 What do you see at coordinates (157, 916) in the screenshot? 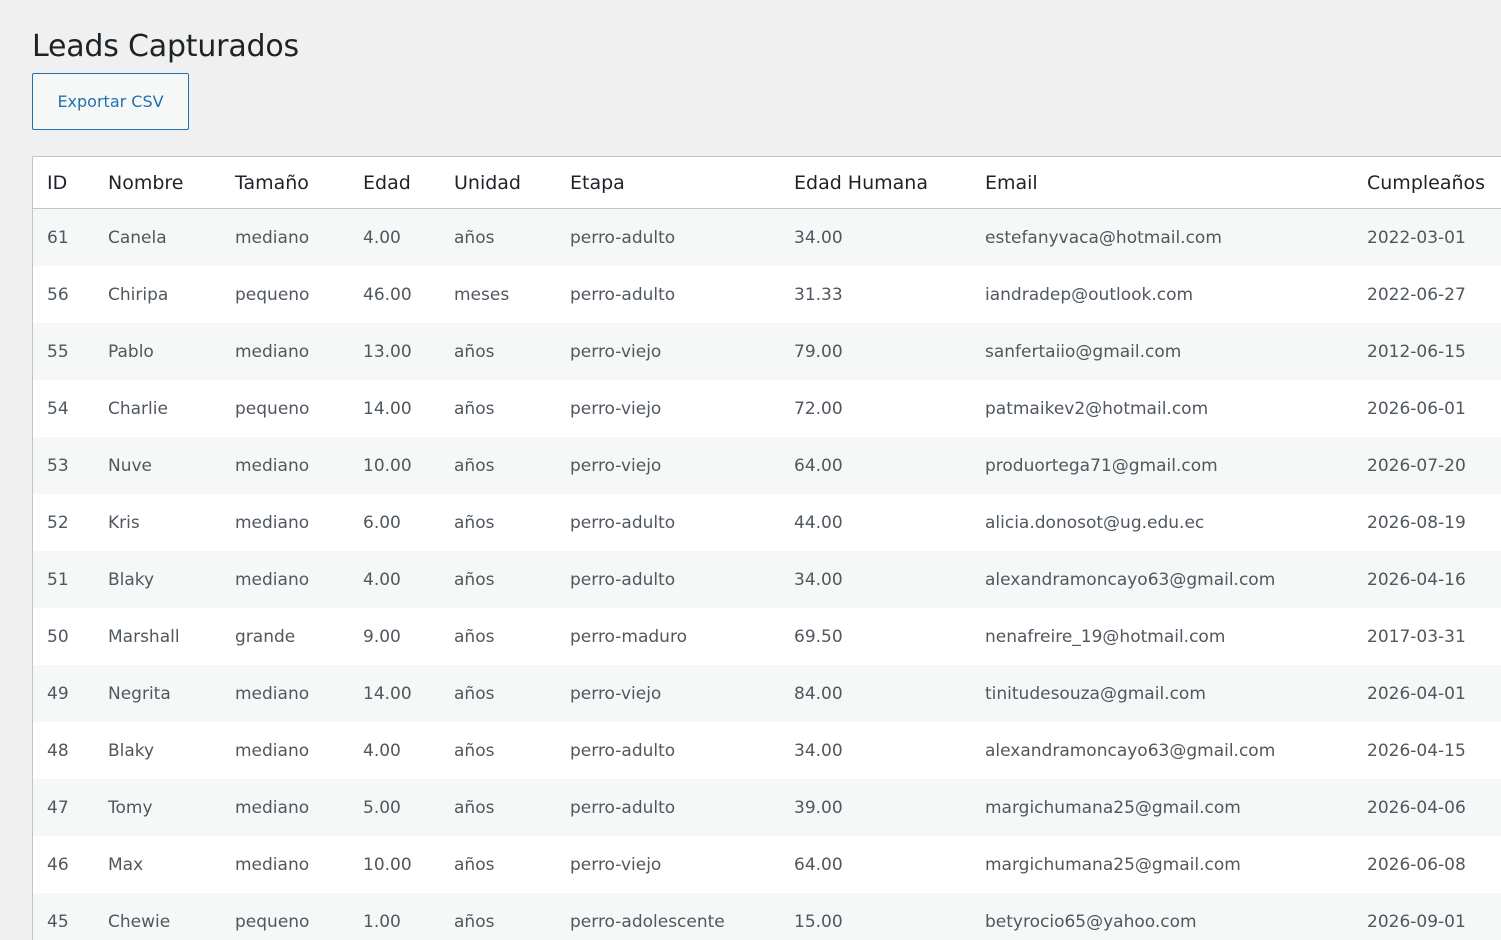
I see `cell-nombre: Chewie` at bounding box center [157, 916].